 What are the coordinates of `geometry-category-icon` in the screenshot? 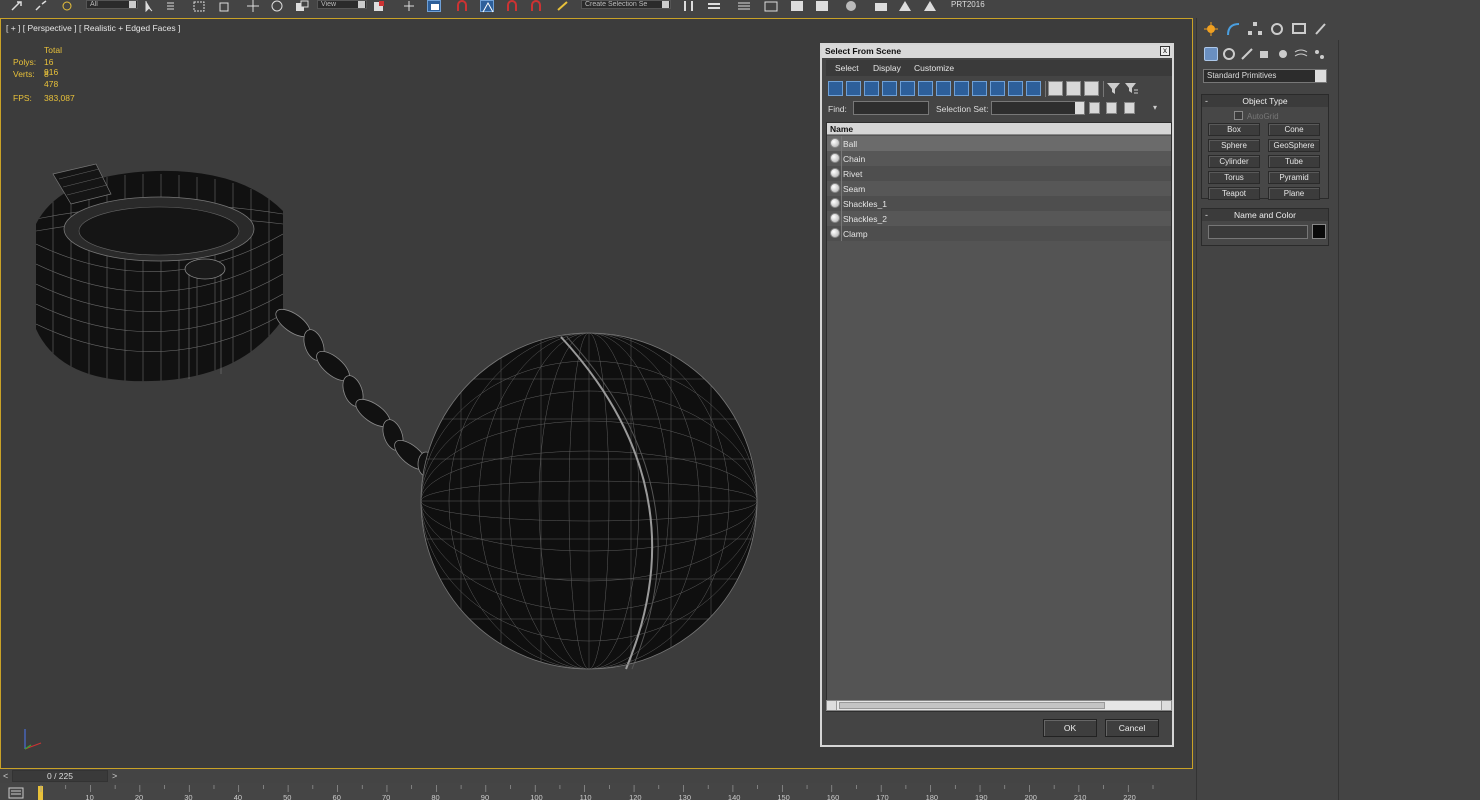 It's located at (1211, 54).